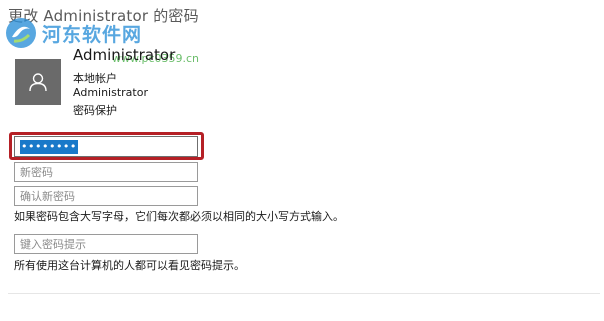  What do you see at coordinates (124, 55) in the screenshot?
I see `account-display-name: Administrator` at bounding box center [124, 55].